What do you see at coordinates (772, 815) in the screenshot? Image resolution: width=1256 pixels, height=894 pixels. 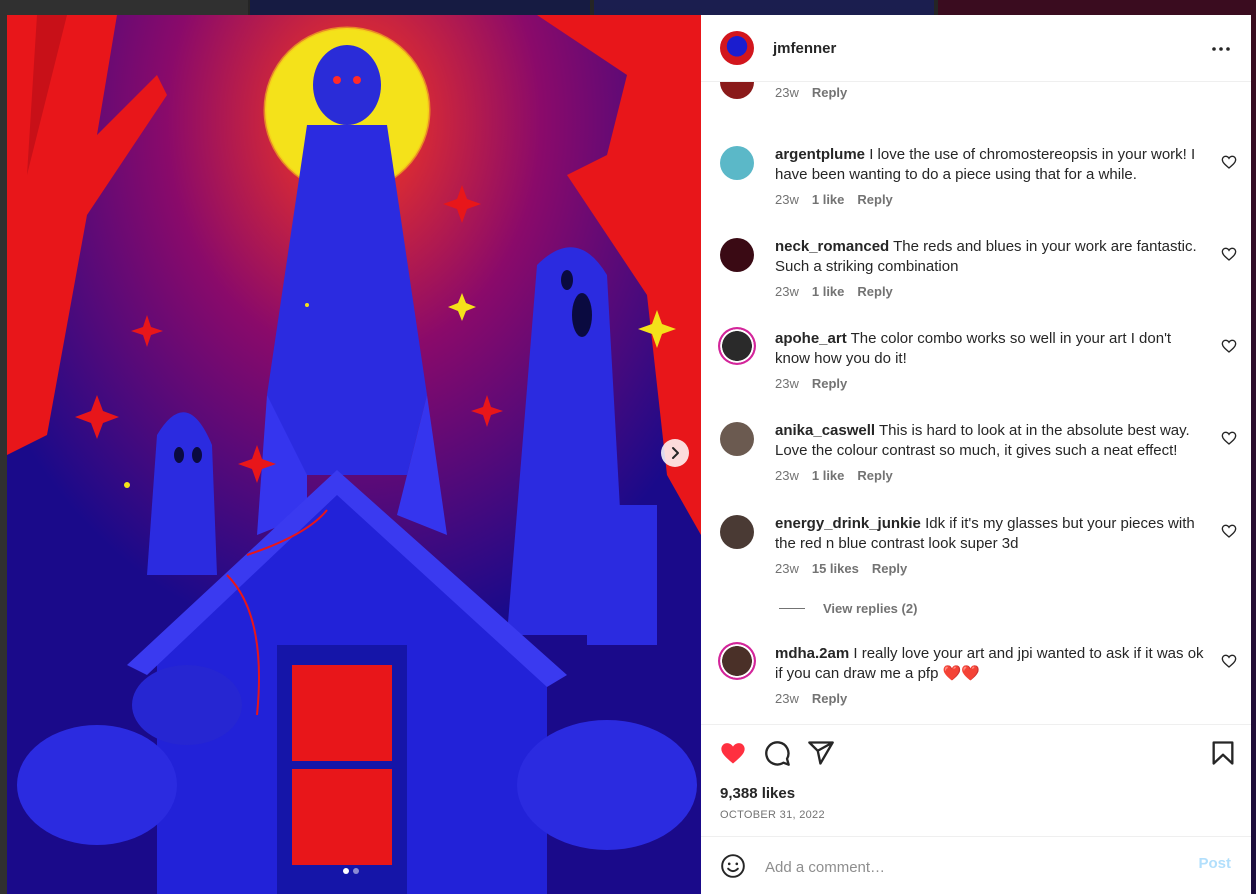 I see `post-date: OCTOBER 31, 2022` at bounding box center [772, 815].